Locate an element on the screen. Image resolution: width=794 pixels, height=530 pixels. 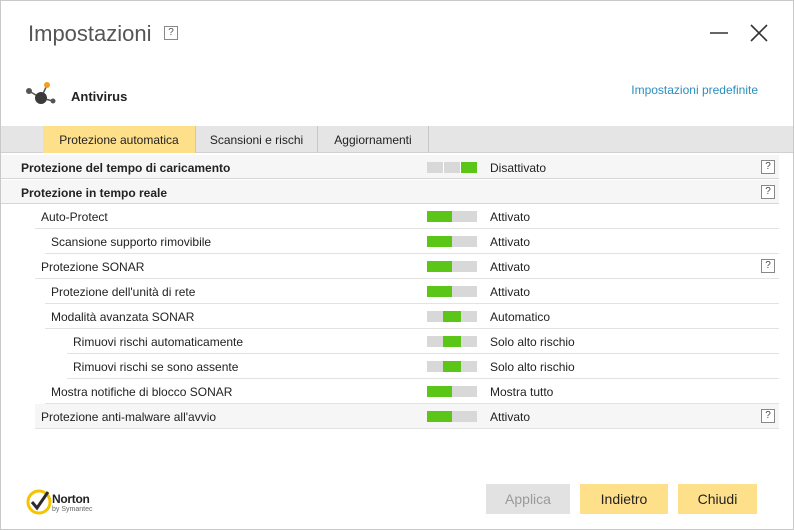
title-help-icon: ? is located at coordinates (171, 33).